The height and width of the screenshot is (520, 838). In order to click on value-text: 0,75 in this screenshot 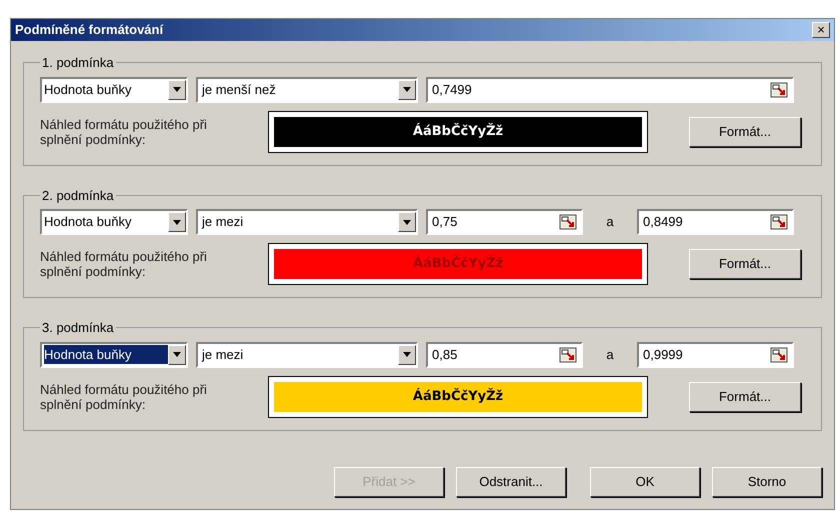, I will do `click(445, 222)`.